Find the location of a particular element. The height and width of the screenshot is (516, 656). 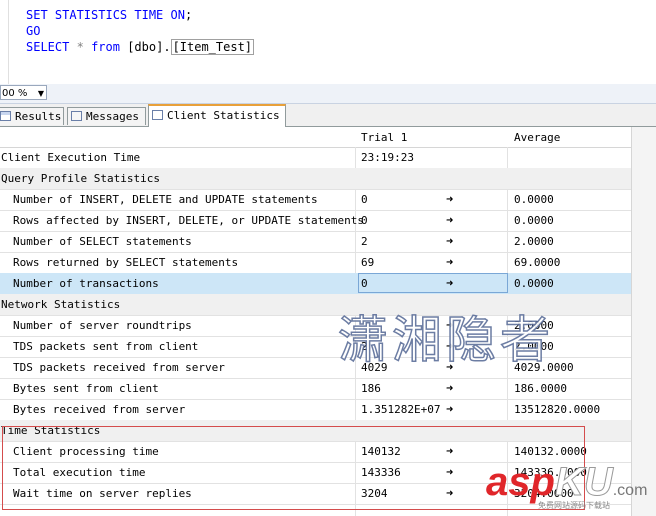

tab-label: Results is located at coordinates (38, 116).